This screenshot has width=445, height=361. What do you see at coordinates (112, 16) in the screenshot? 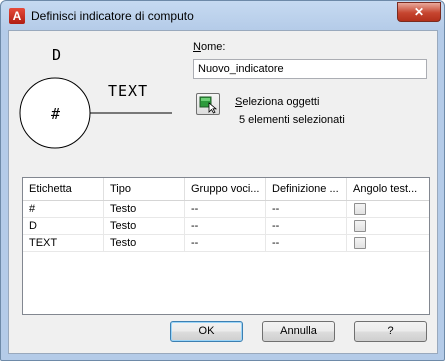
I see `window-title: Definisci indicatore di computo` at bounding box center [112, 16].